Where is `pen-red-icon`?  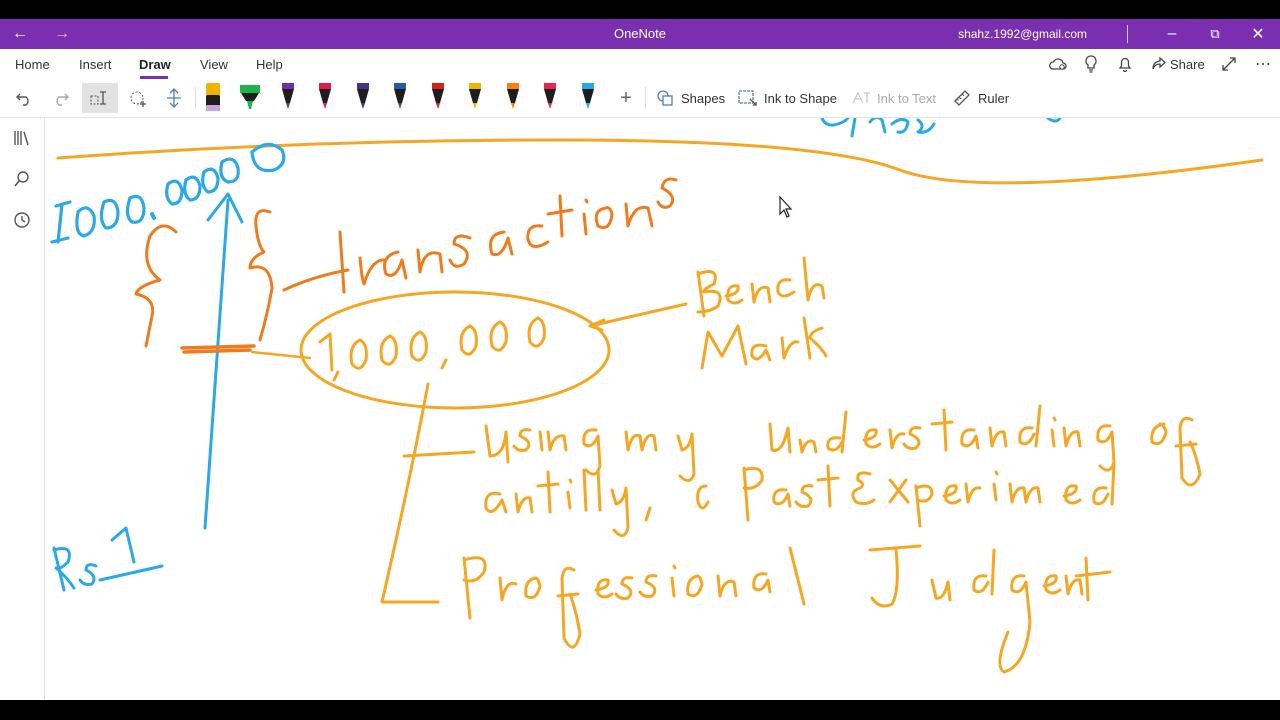 pen-red-icon is located at coordinates (438, 98).